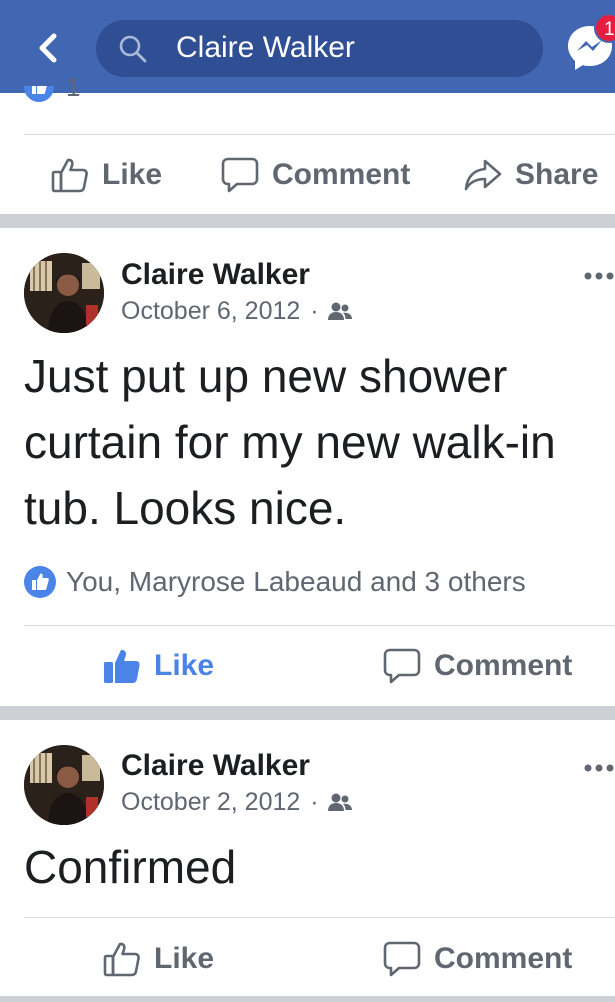 This screenshot has width=615, height=1002. I want to click on share-button: Share, so click(530, 175).